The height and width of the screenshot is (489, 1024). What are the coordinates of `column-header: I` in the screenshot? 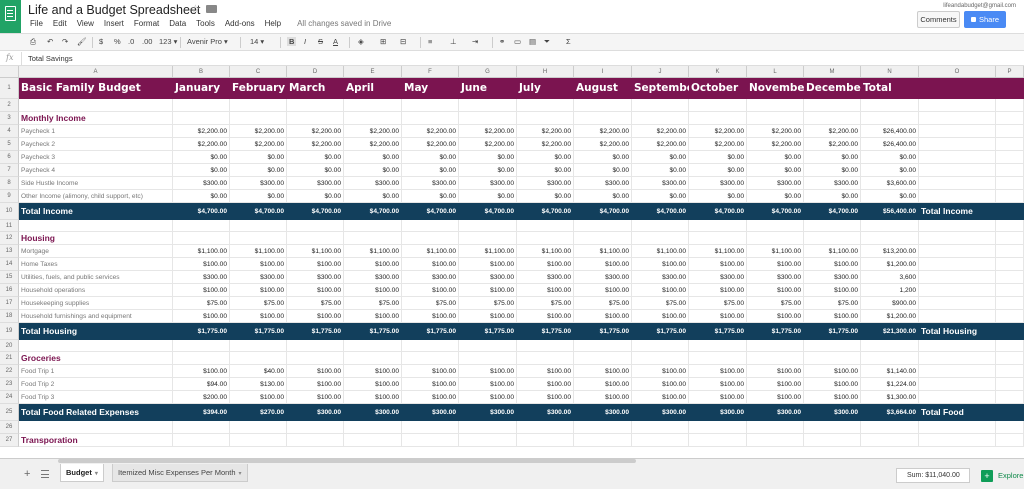 It's located at (603, 72).